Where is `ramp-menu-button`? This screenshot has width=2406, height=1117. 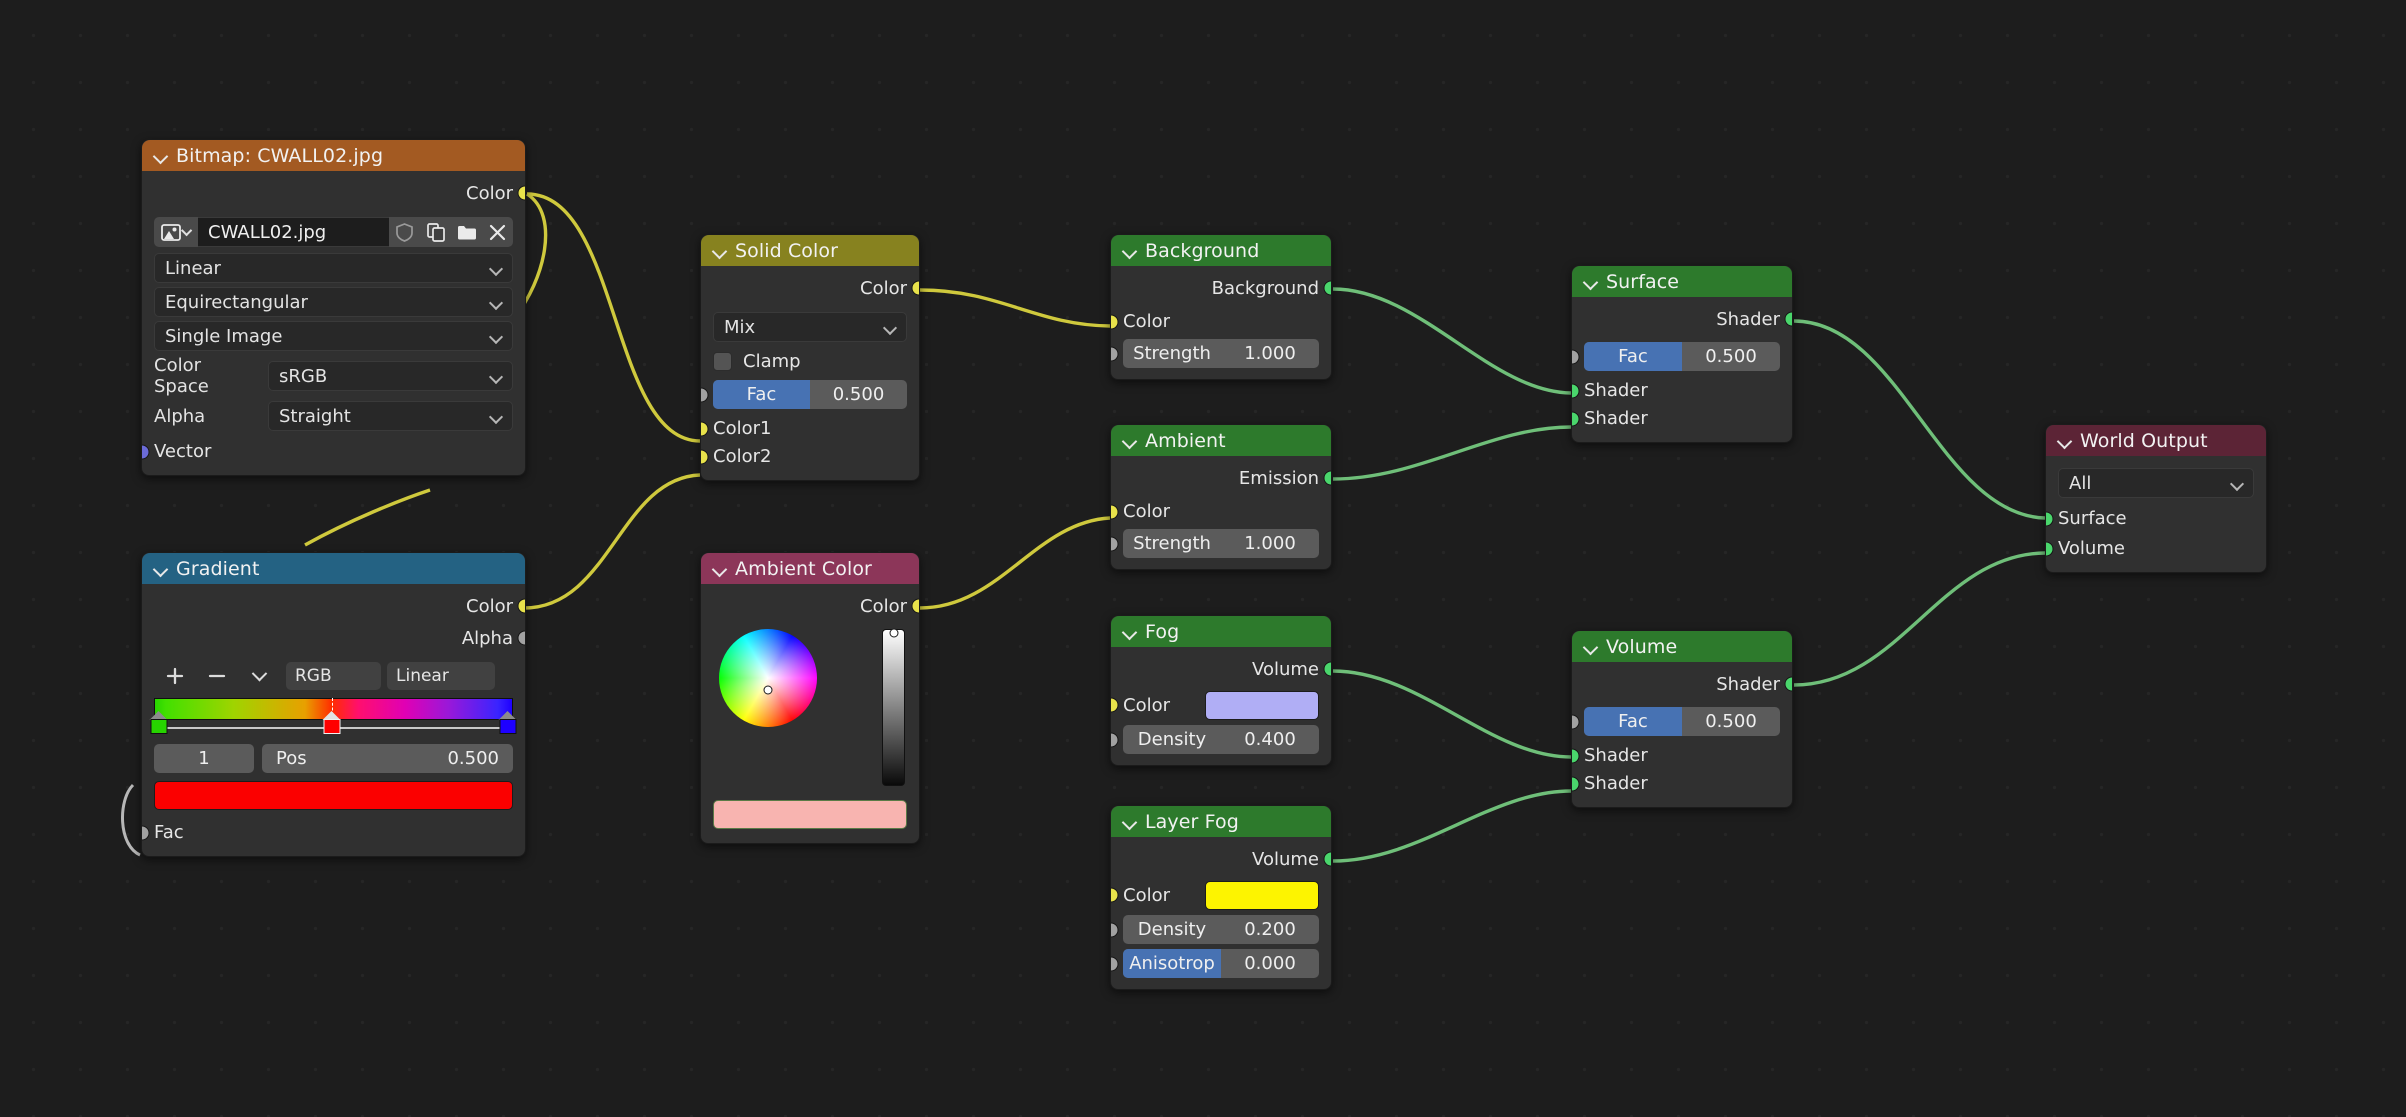 ramp-menu-button is located at coordinates (259, 676).